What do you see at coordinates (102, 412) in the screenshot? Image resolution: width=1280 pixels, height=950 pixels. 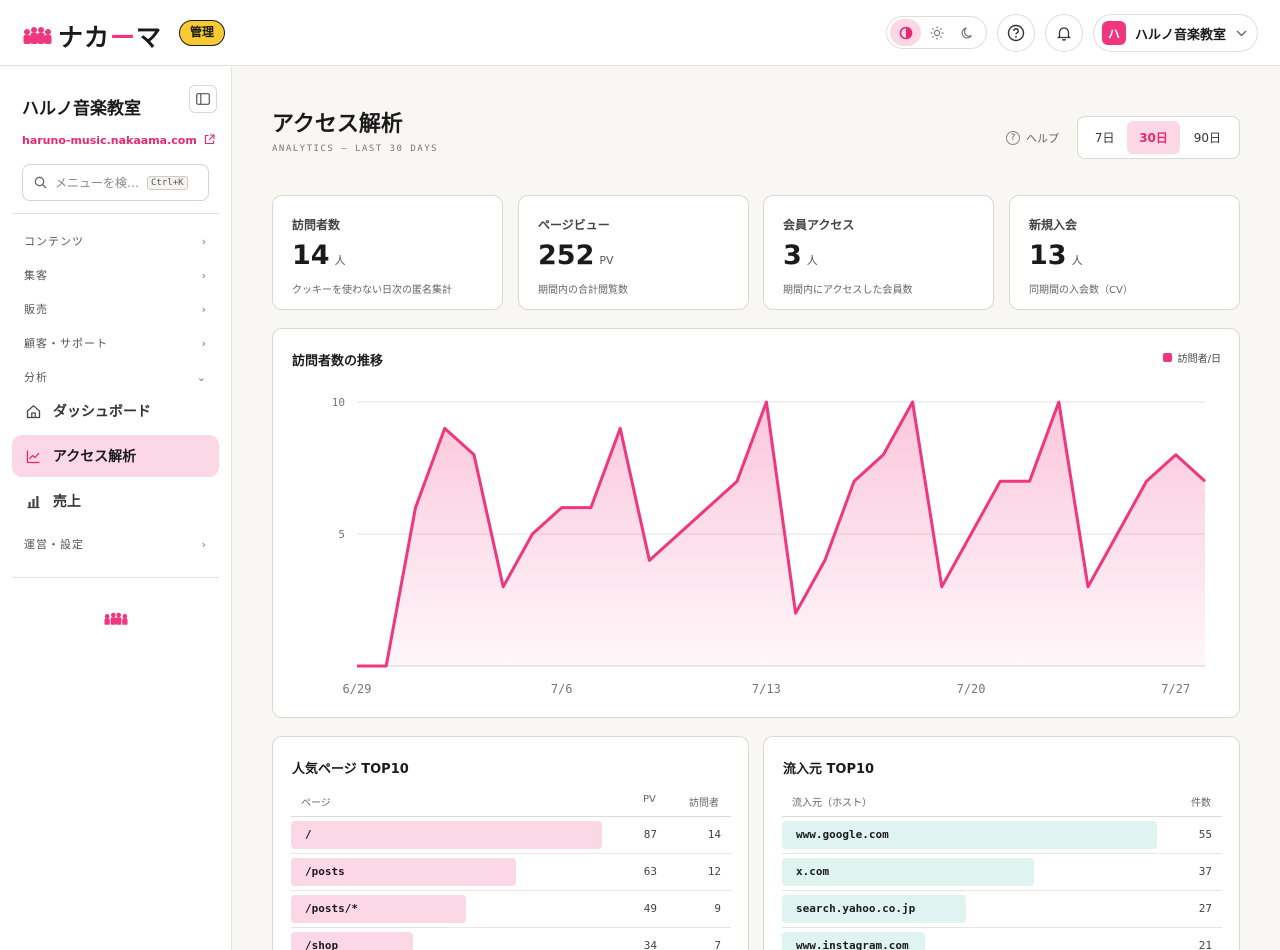 I see `sidebar-item-label: ダッシュボード` at bounding box center [102, 412].